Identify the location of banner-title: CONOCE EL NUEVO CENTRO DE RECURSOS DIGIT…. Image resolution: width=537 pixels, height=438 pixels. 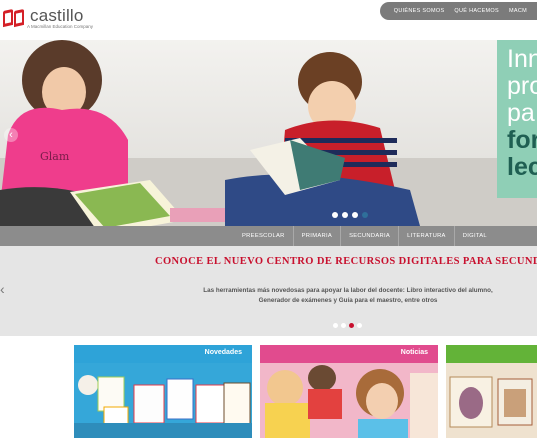
(346, 261).